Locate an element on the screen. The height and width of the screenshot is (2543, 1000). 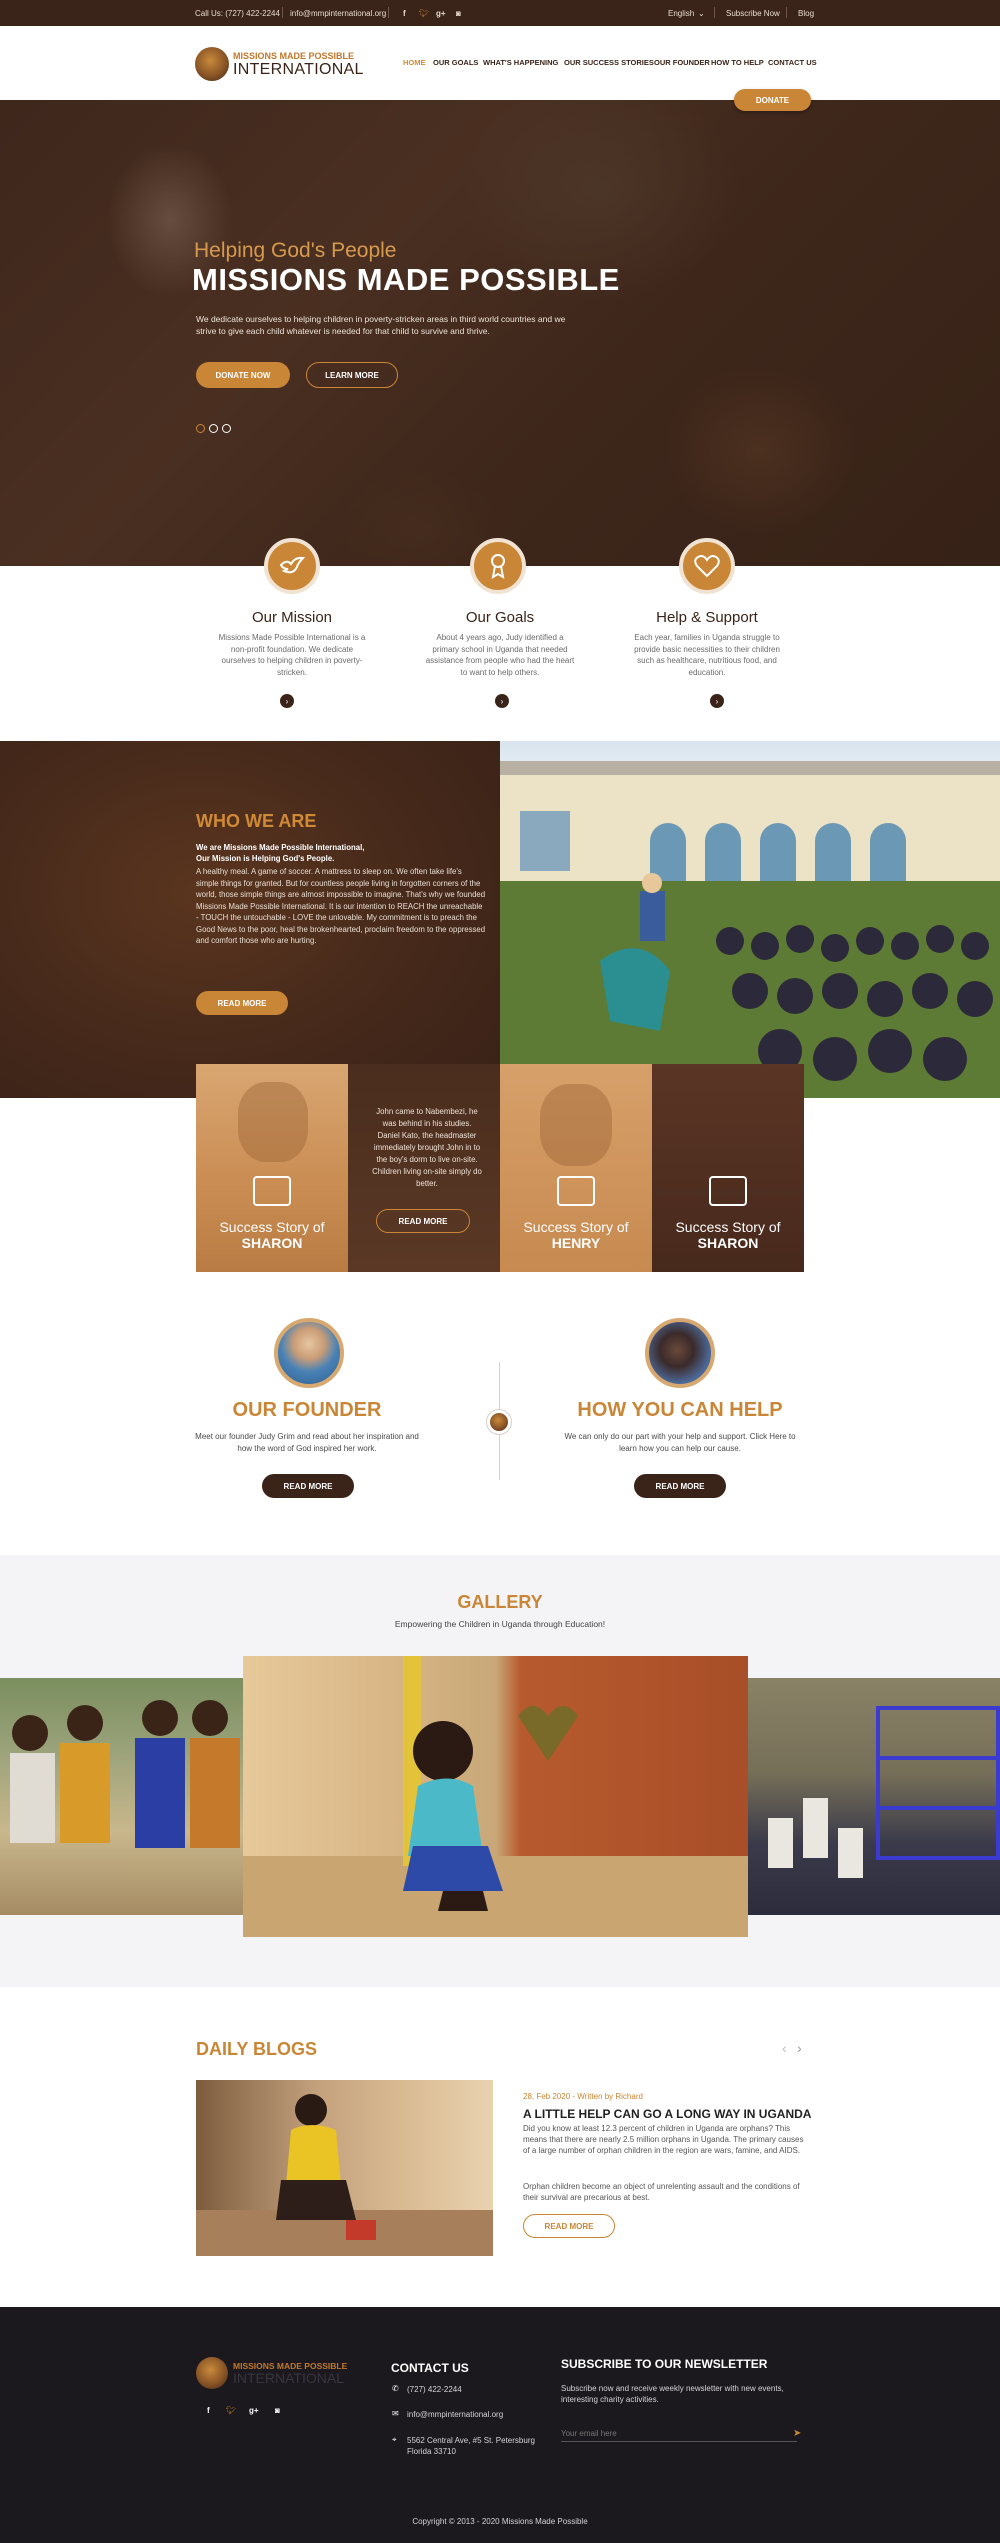
hero-subtitle: Helping God's People is located at coordinates (295, 250).